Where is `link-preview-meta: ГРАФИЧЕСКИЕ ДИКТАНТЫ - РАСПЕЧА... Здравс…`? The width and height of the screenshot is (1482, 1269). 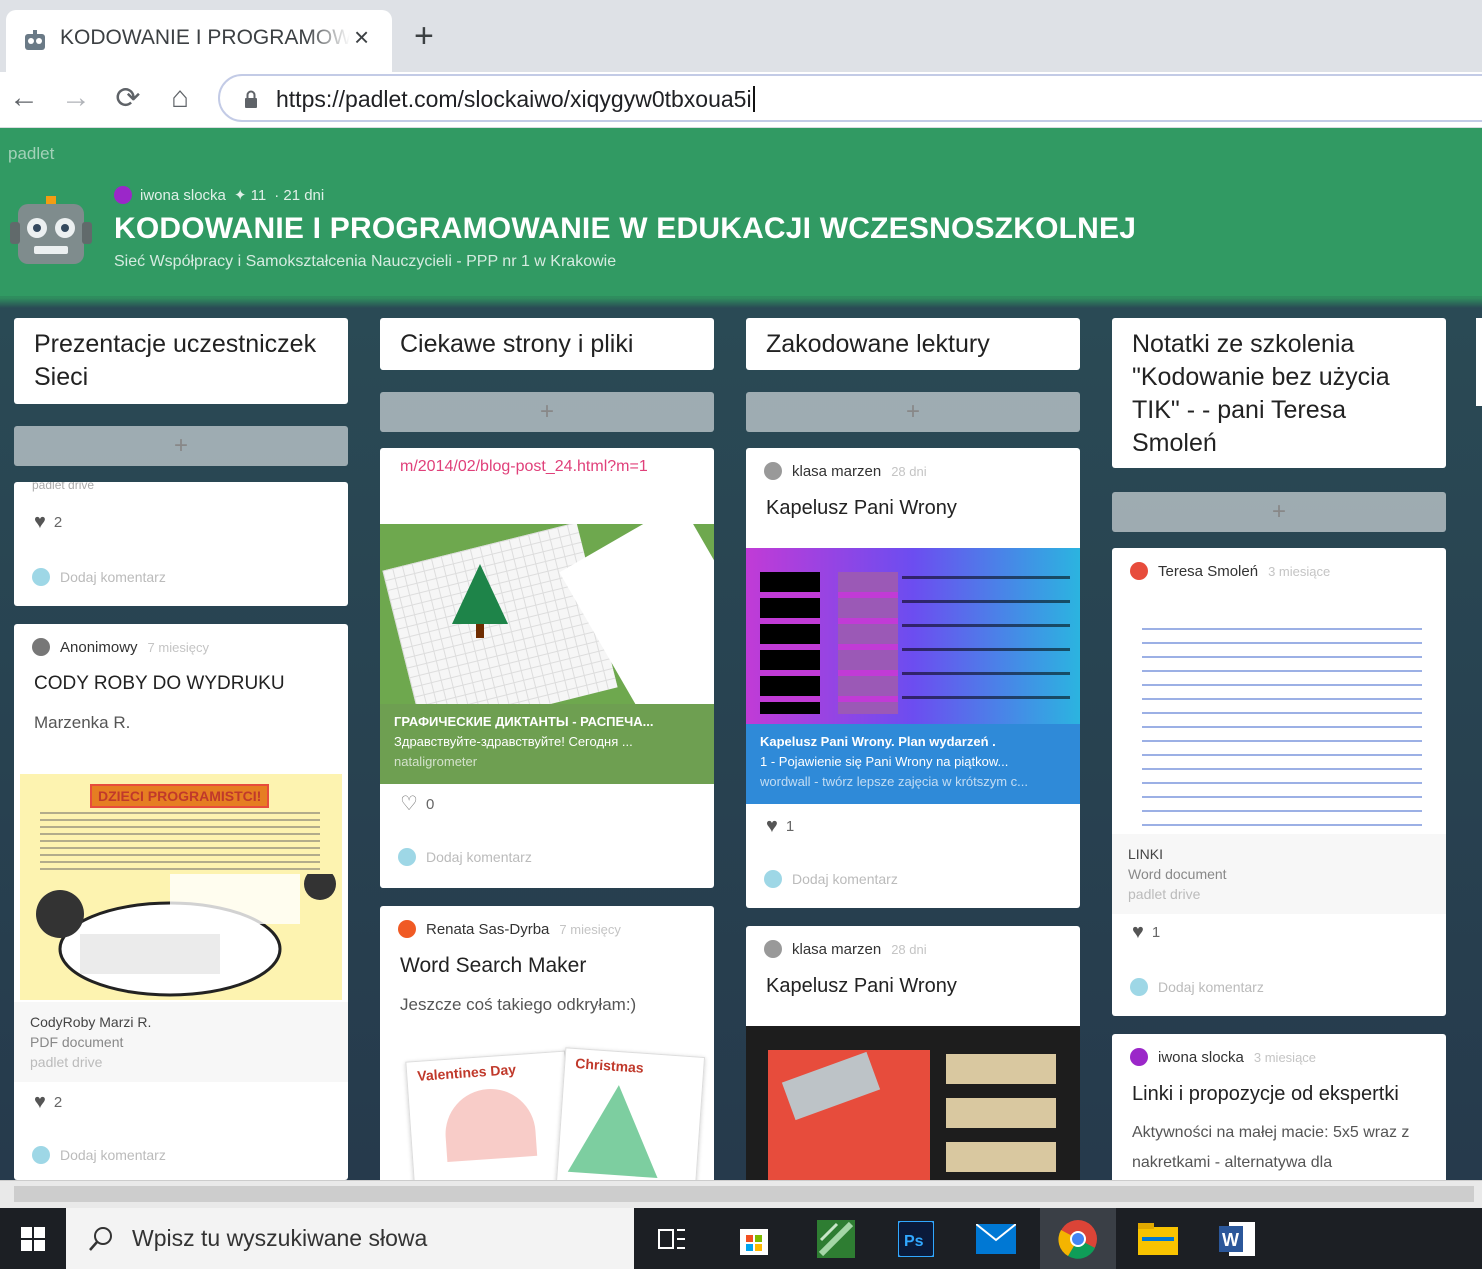
link-preview-meta: ГРАФИЧЕСКИЕ ДИКТАНТЫ - РАСПЕЧА... Здравс… is located at coordinates (547, 744).